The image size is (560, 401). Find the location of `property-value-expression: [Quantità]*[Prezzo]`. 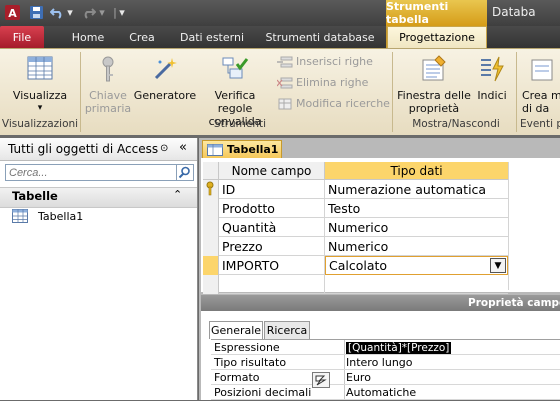

property-value-expression: [Quantità]*[Prezzo] is located at coordinates (399, 347).